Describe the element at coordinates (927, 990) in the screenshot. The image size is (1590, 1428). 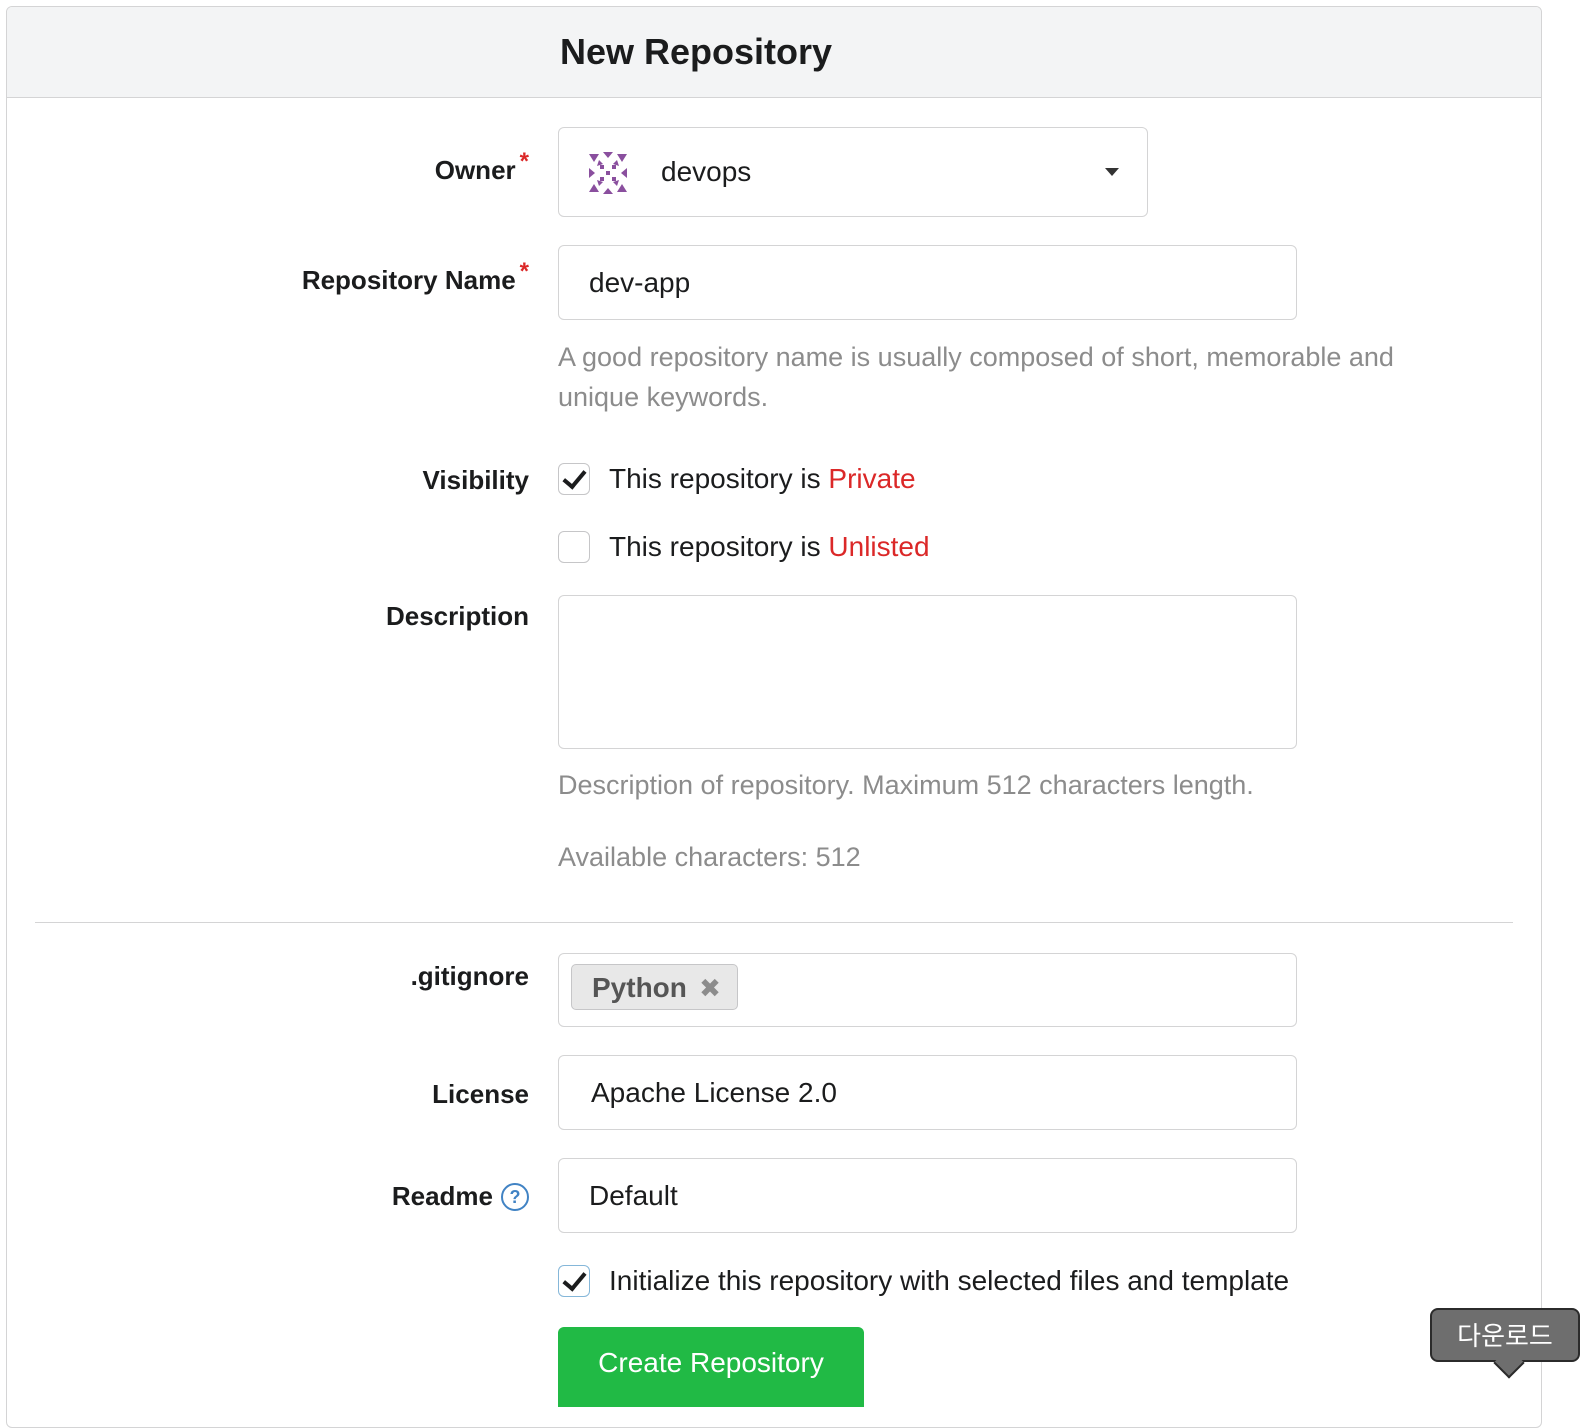
I see `gitignore-multiselect: Python ✖` at that location.